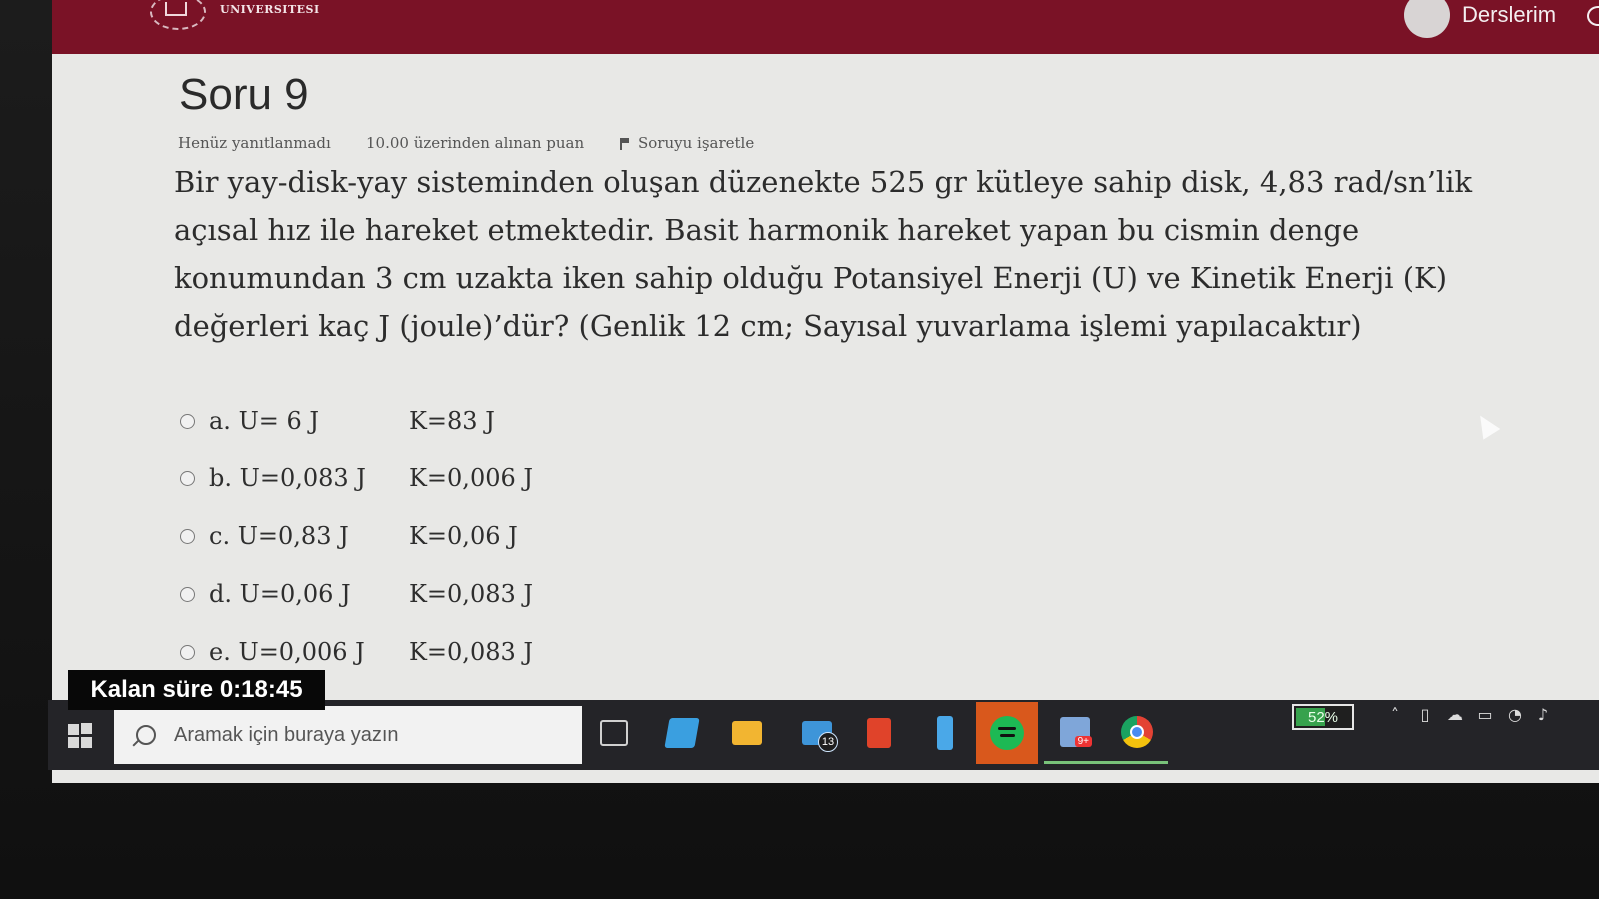  What do you see at coordinates (1425, 715) in the screenshot?
I see `usb-icon: ▯` at bounding box center [1425, 715].